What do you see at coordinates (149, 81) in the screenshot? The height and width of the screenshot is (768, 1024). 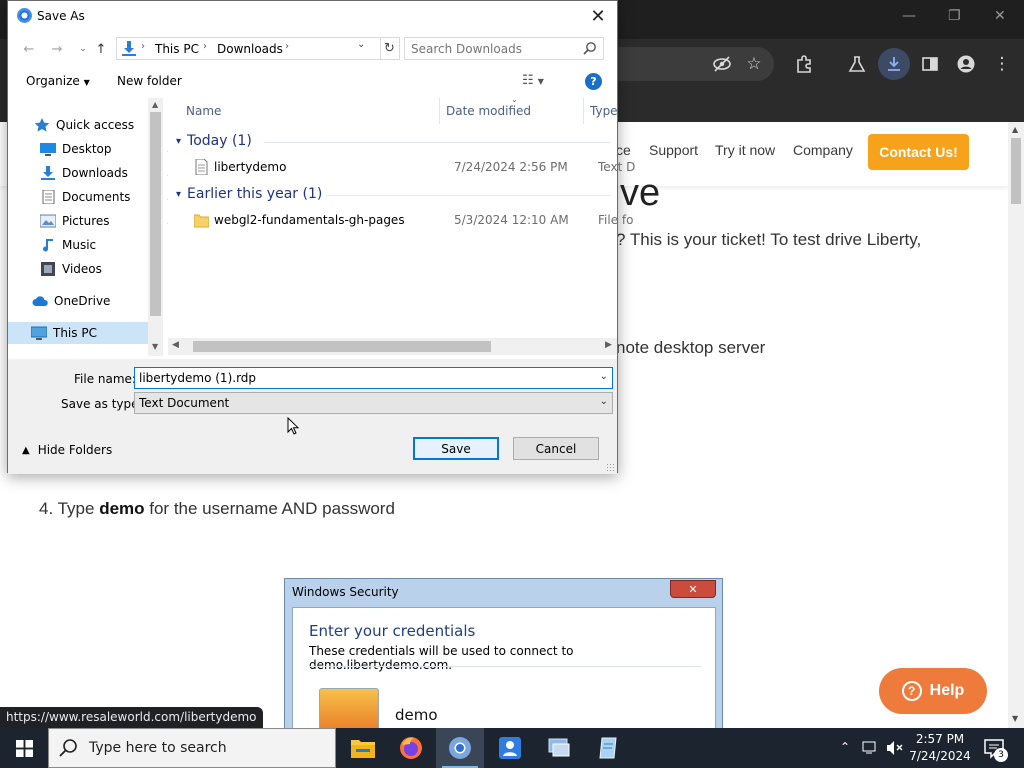 I see `new-folder-button: New folder` at bounding box center [149, 81].